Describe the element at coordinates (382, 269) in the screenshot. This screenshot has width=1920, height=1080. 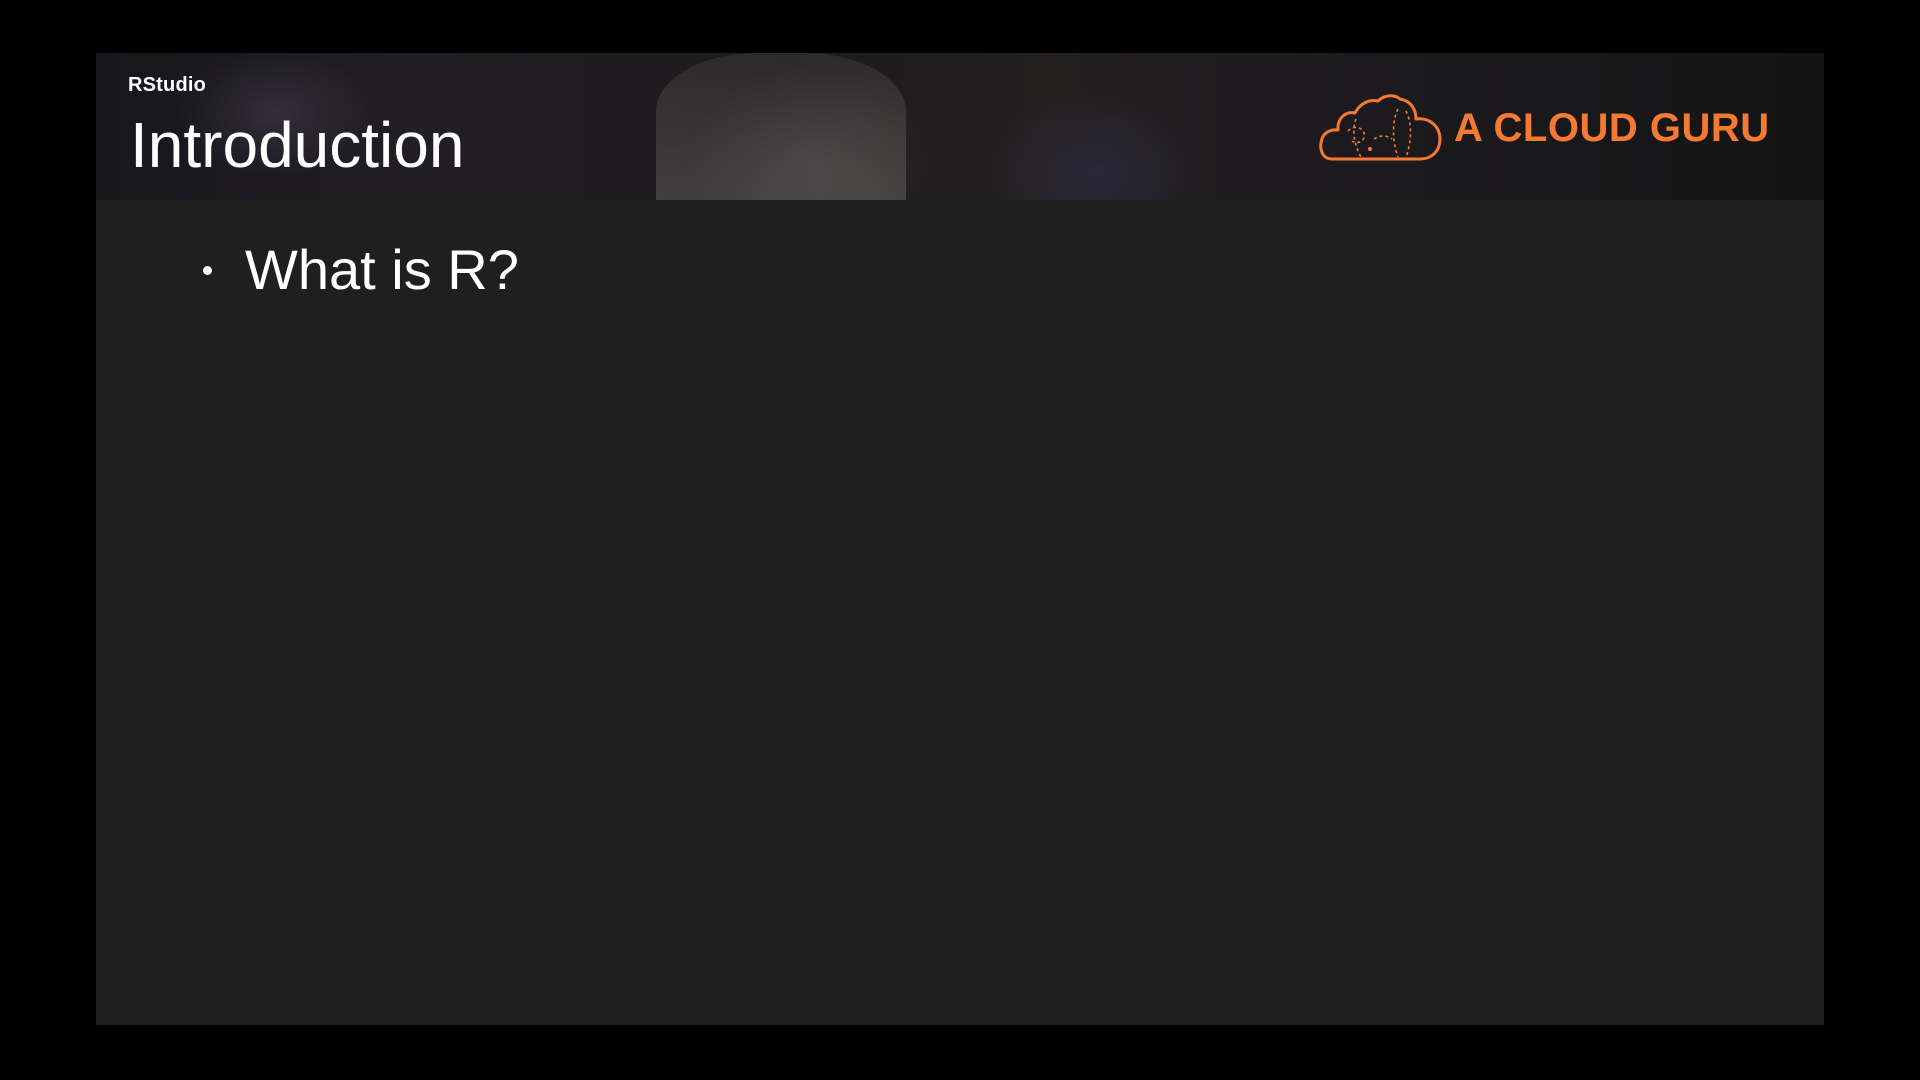
I see `bullet-text: What is R?` at that location.